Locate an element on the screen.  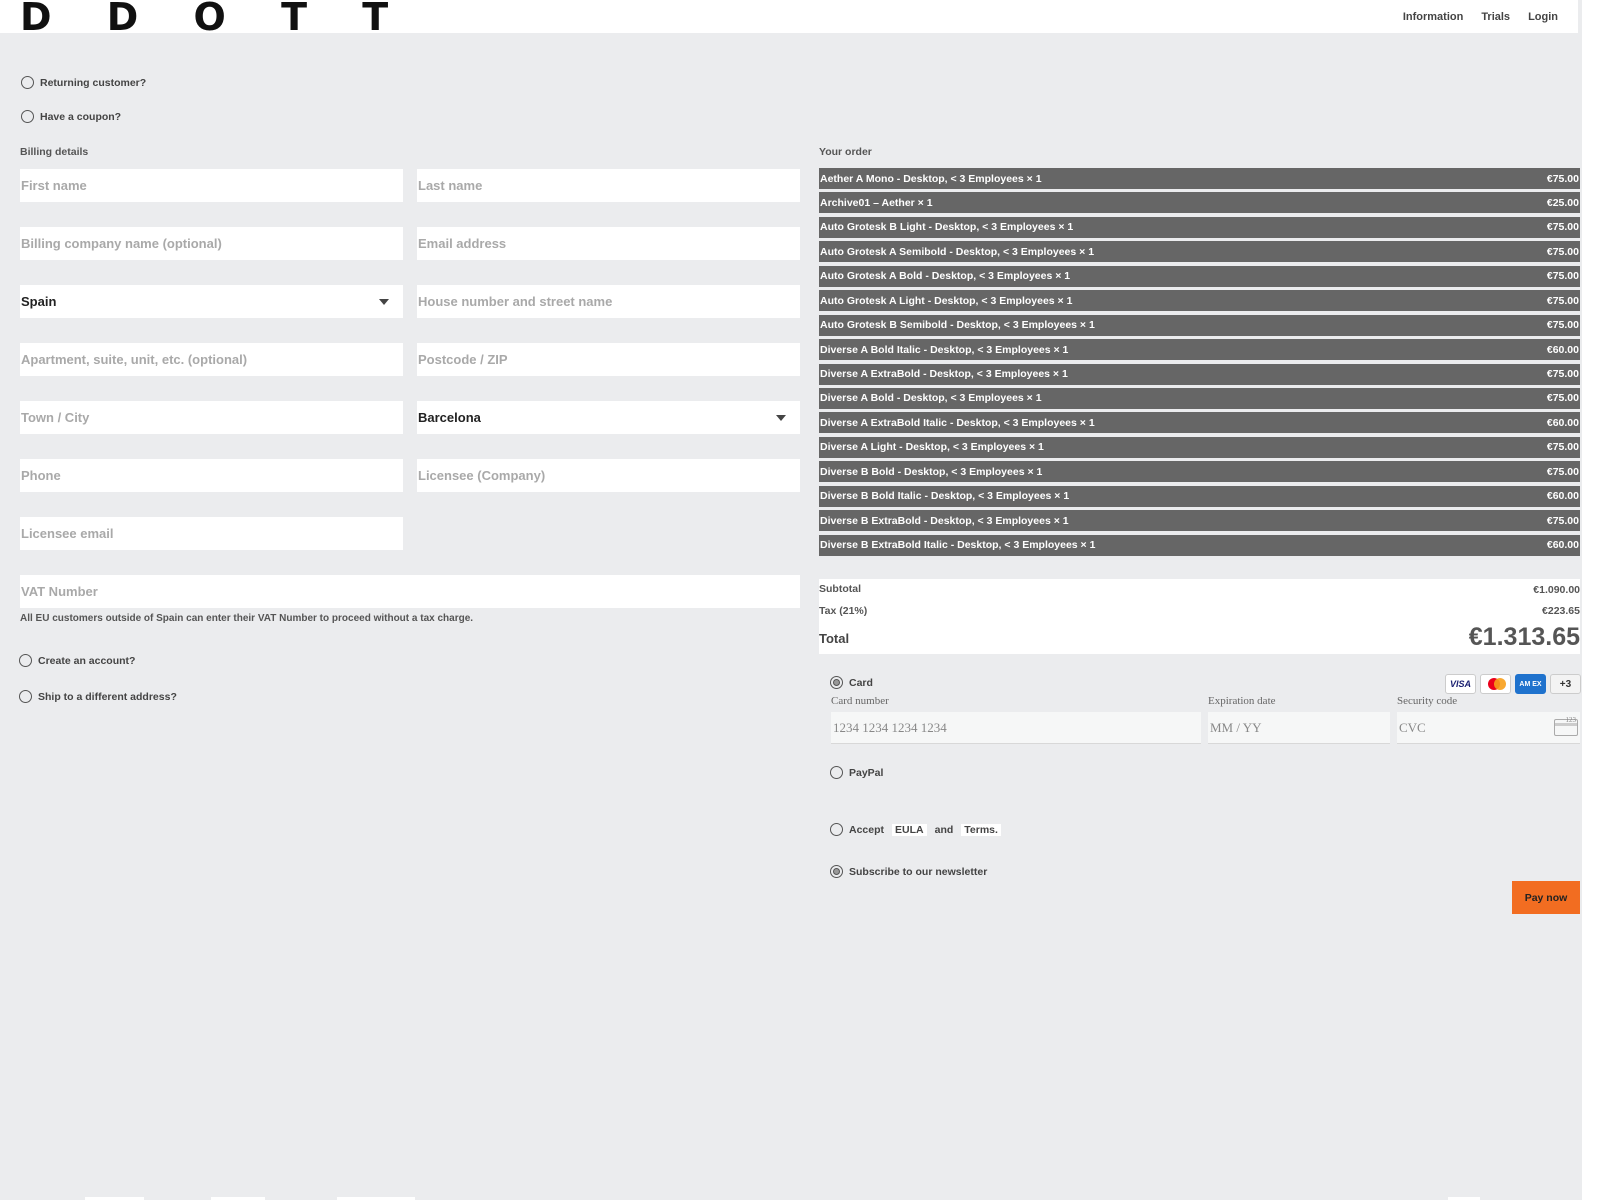
amex-icon: AM EX is located at coordinates (1530, 684).